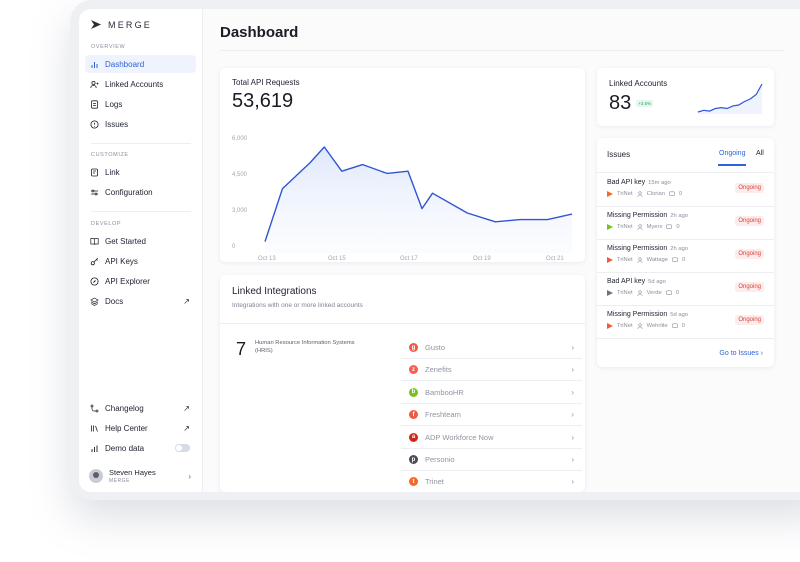  I want to click on integration-row: g Gusto ›, so click(491, 348).